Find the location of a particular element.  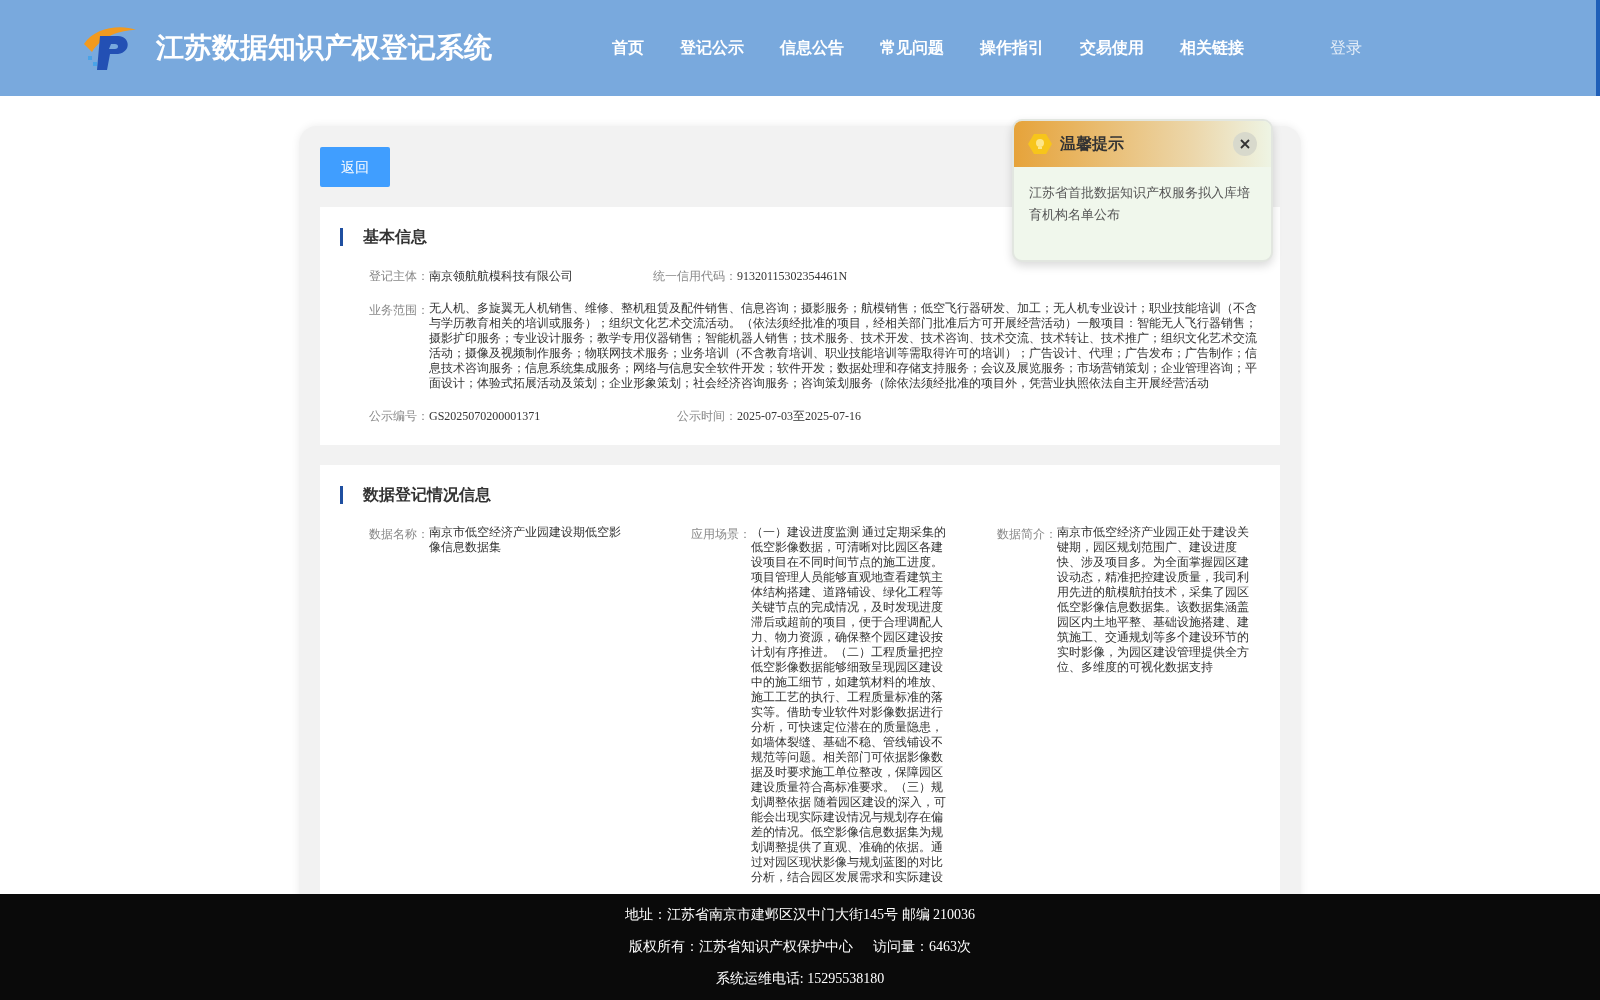

bulb-icon is located at coordinates (1040, 144).